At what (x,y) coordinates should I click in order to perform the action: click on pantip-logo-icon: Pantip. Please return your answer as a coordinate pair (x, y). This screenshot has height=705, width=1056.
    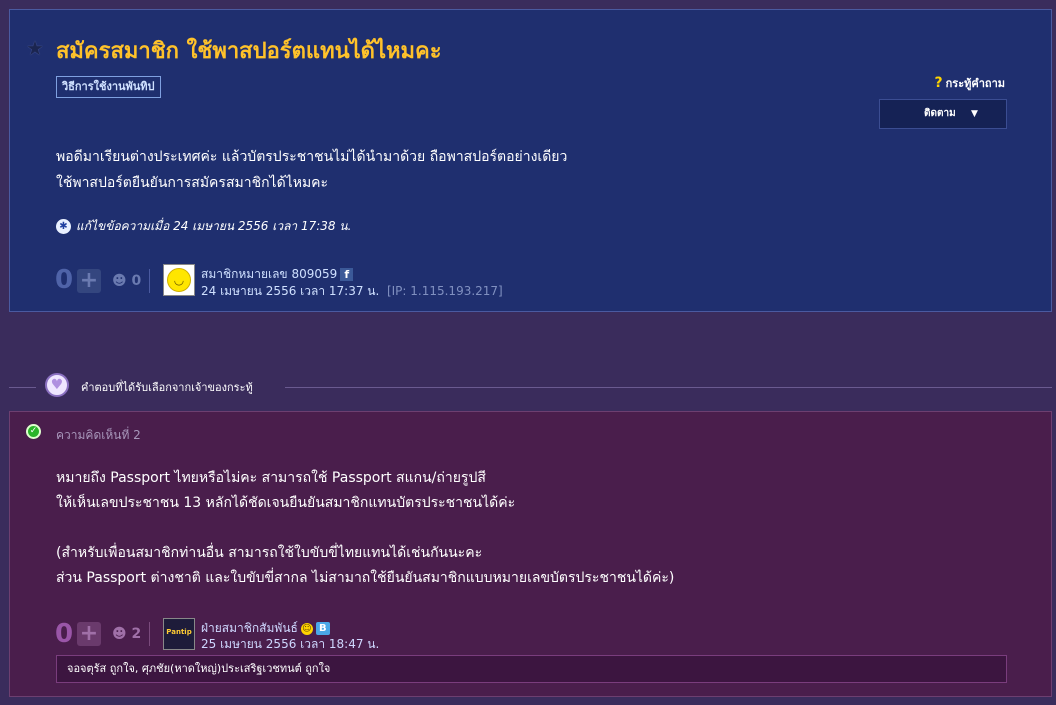
    Looking at the image, I should click on (179, 632).